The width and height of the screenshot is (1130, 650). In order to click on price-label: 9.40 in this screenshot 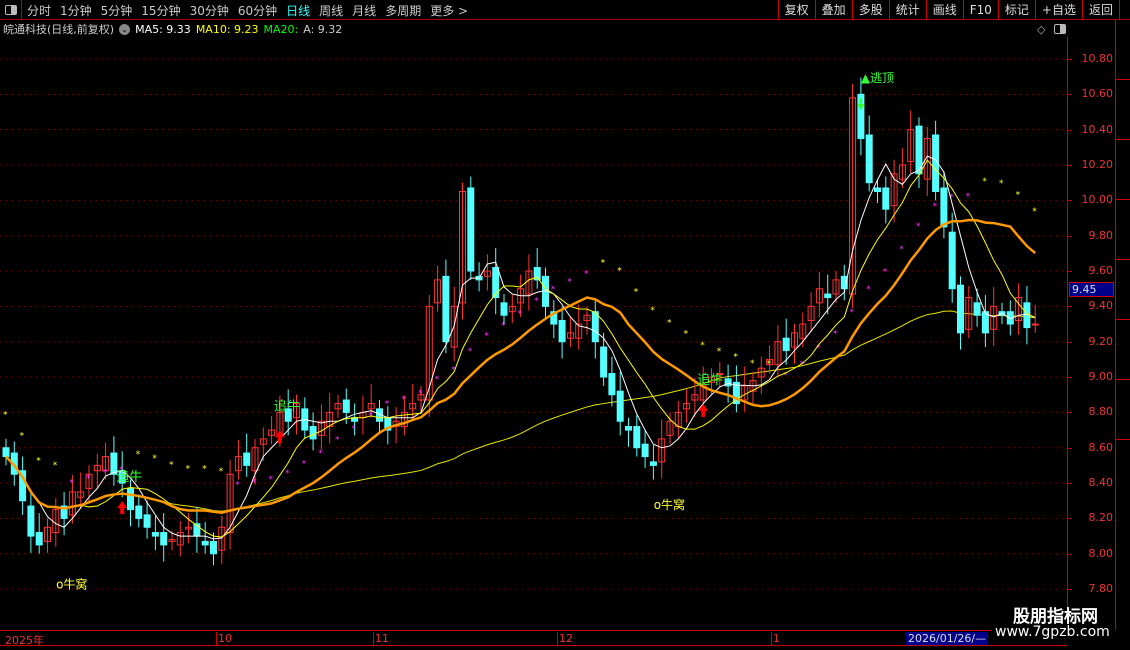, I will do `click(1101, 306)`.